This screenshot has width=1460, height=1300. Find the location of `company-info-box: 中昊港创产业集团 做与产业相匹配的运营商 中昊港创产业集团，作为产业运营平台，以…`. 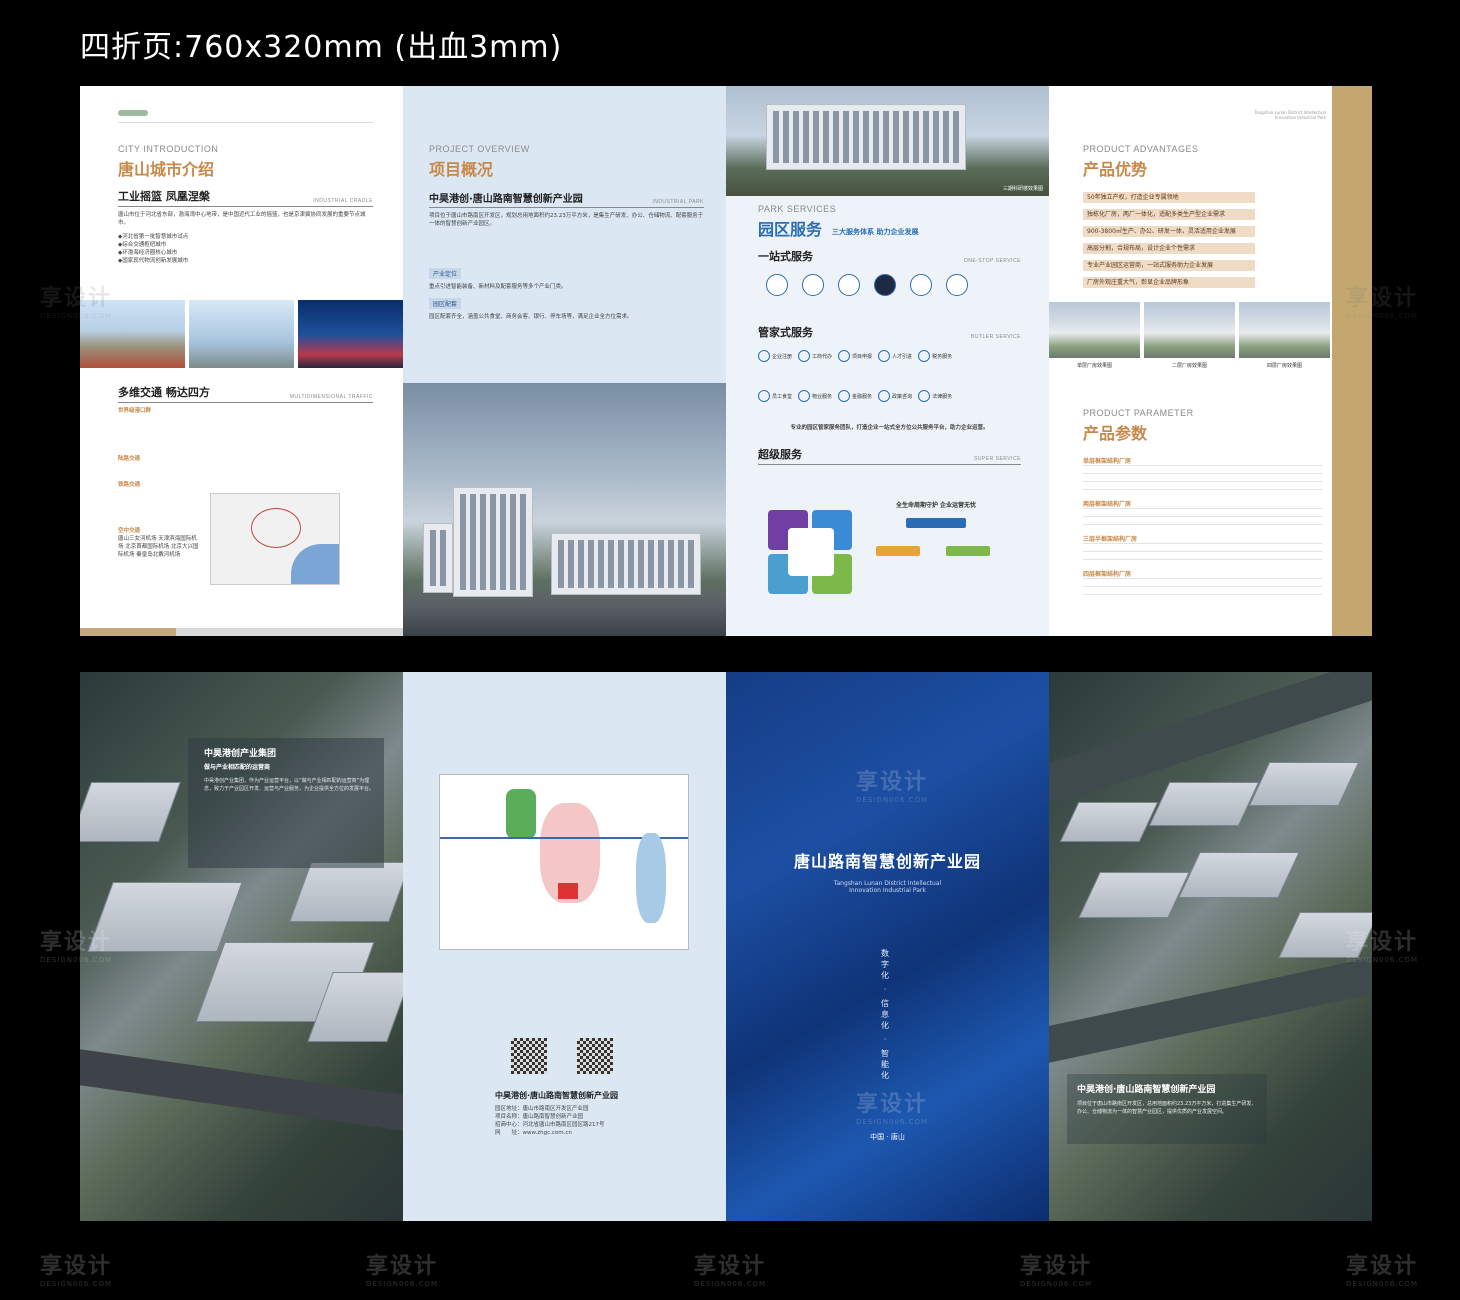

company-info-box: 中昊港创产业集团 做与产业相匹配的运营商 中昊港创产业集团，作为产业运营平台，以… is located at coordinates (286, 803).